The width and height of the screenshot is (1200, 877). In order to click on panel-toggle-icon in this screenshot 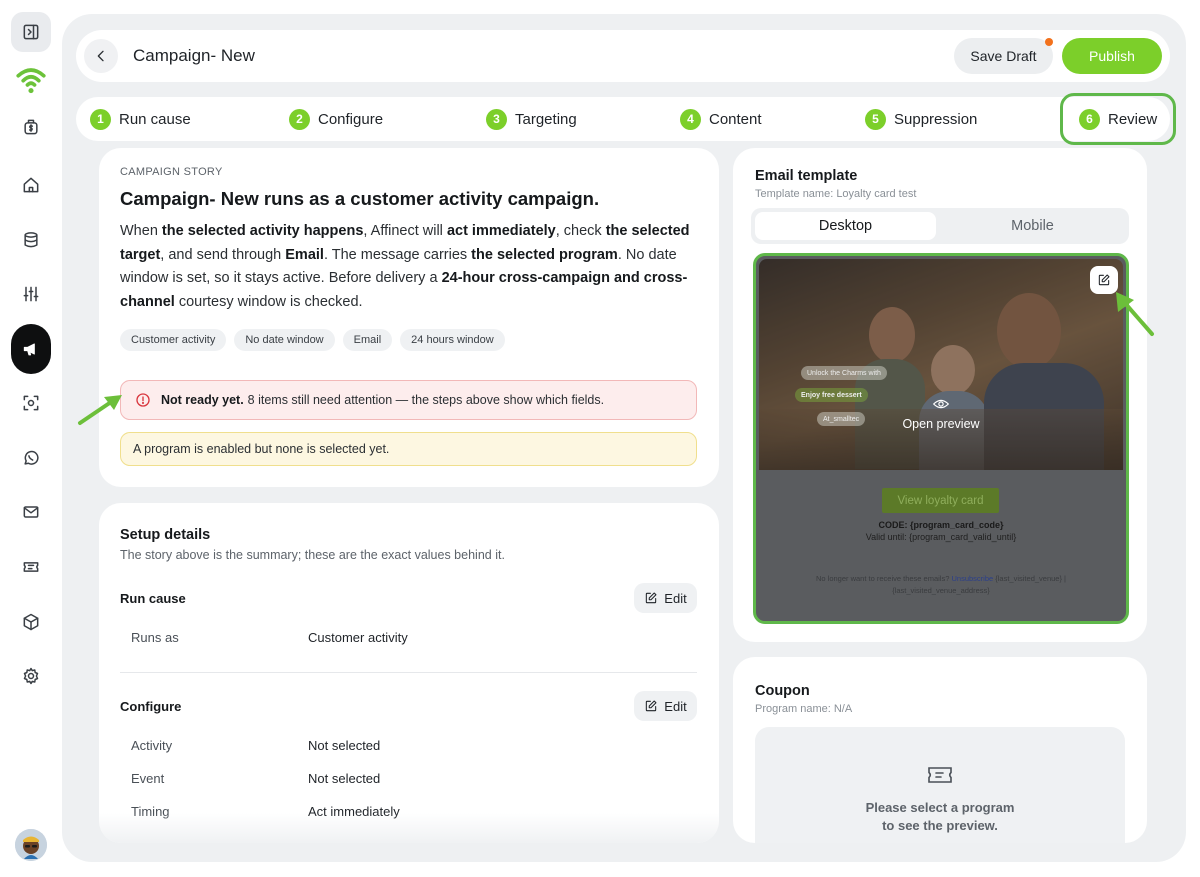, I will do `click(31, 32)`.